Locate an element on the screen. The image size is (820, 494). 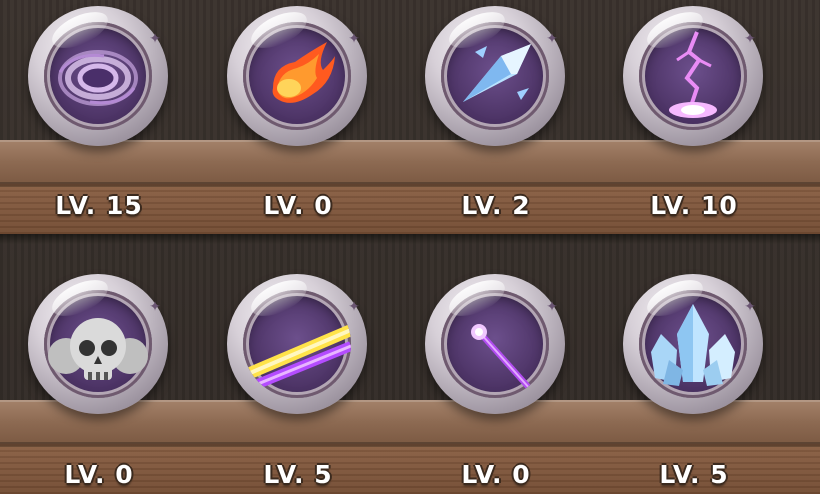
skill-slot-skull: ✦ LV. 0 is located at coordinates (99, 379).